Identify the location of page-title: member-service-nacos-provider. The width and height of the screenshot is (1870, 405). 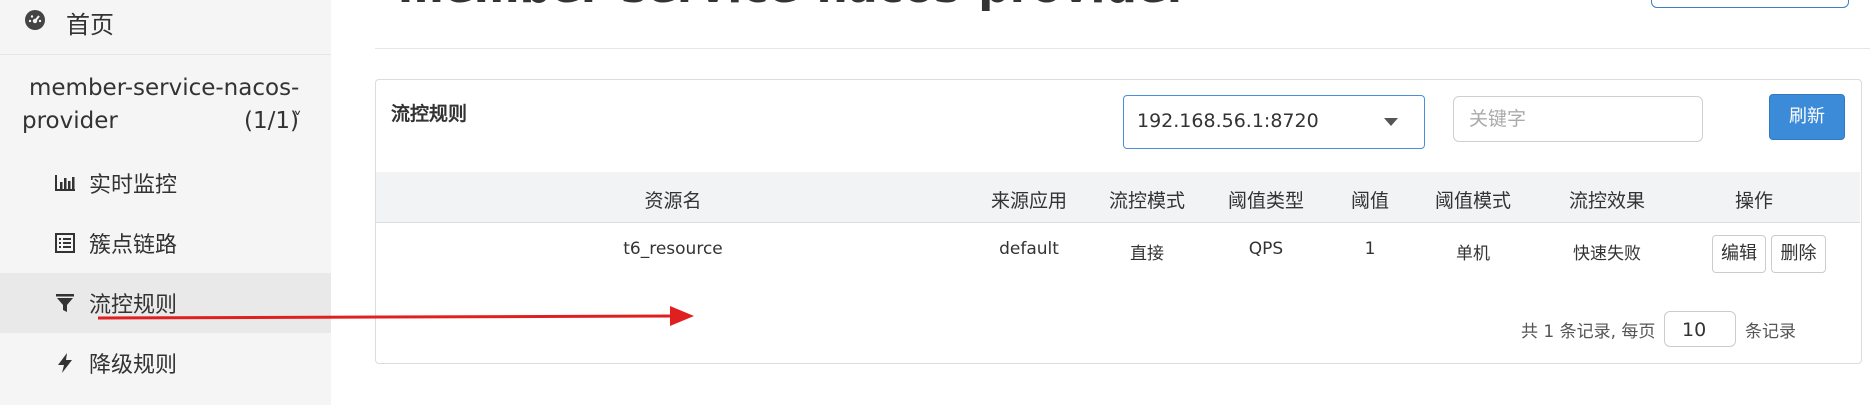
(793, 6).